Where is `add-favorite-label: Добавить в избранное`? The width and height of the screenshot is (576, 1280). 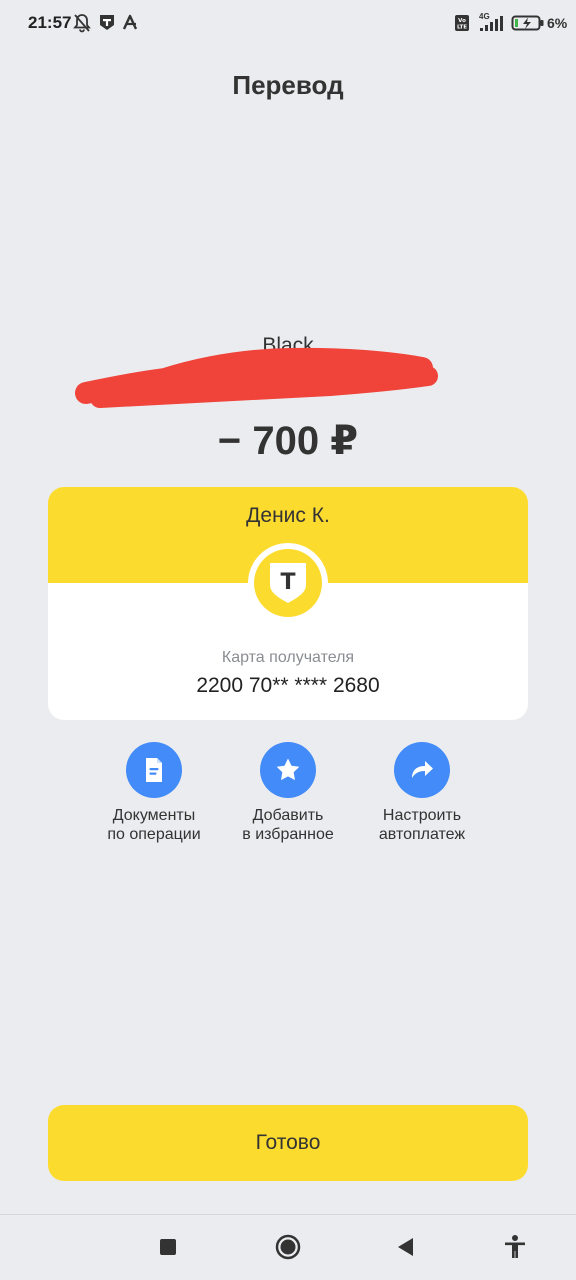 add-favorite-label: Добавить в избранное is located at coordinates (288, 825).